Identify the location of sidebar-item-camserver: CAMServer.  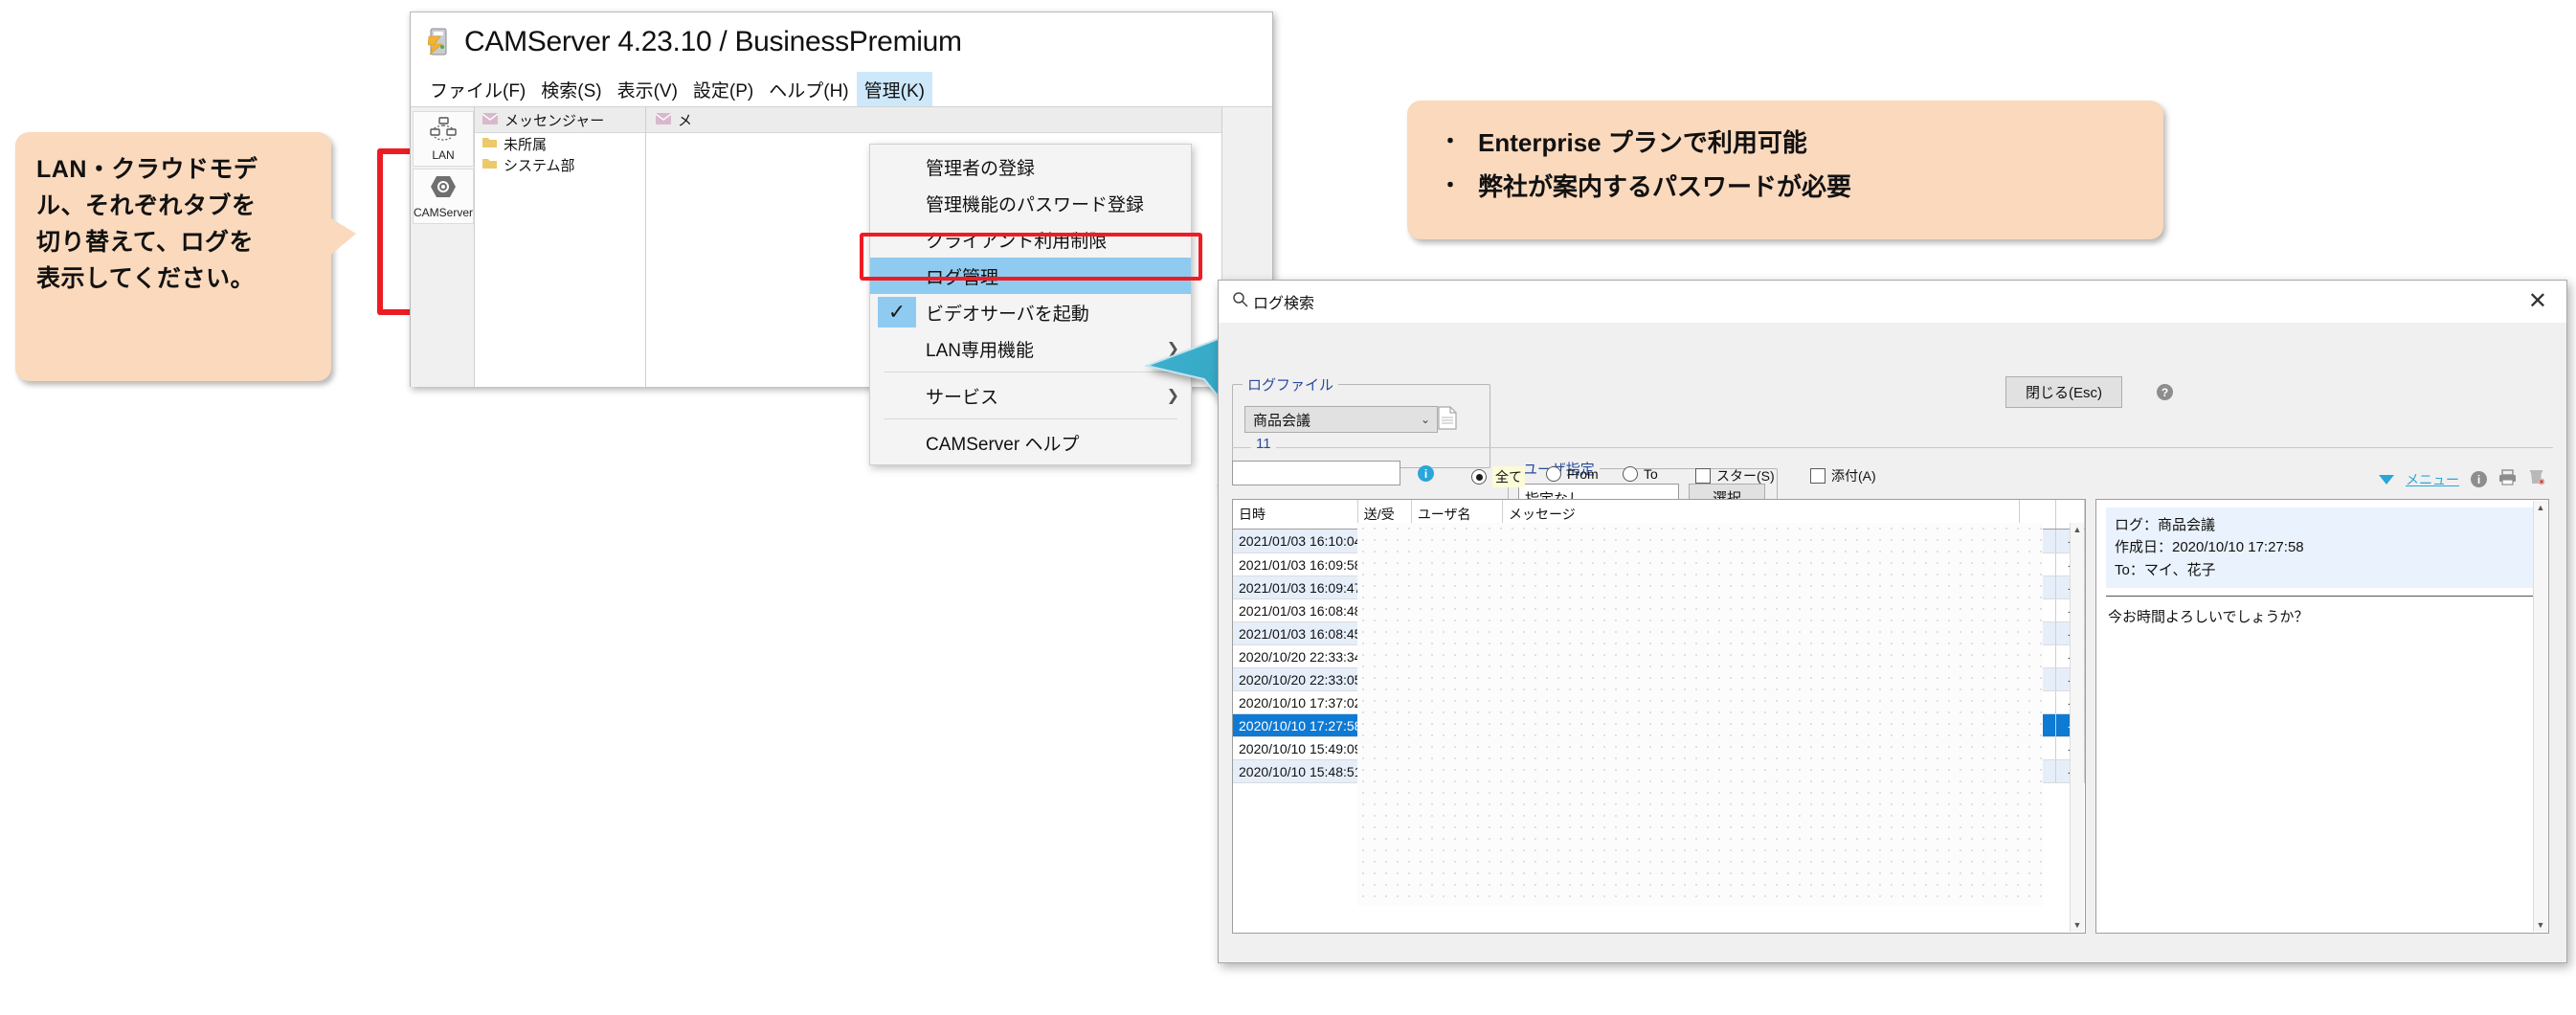
(444, 196).